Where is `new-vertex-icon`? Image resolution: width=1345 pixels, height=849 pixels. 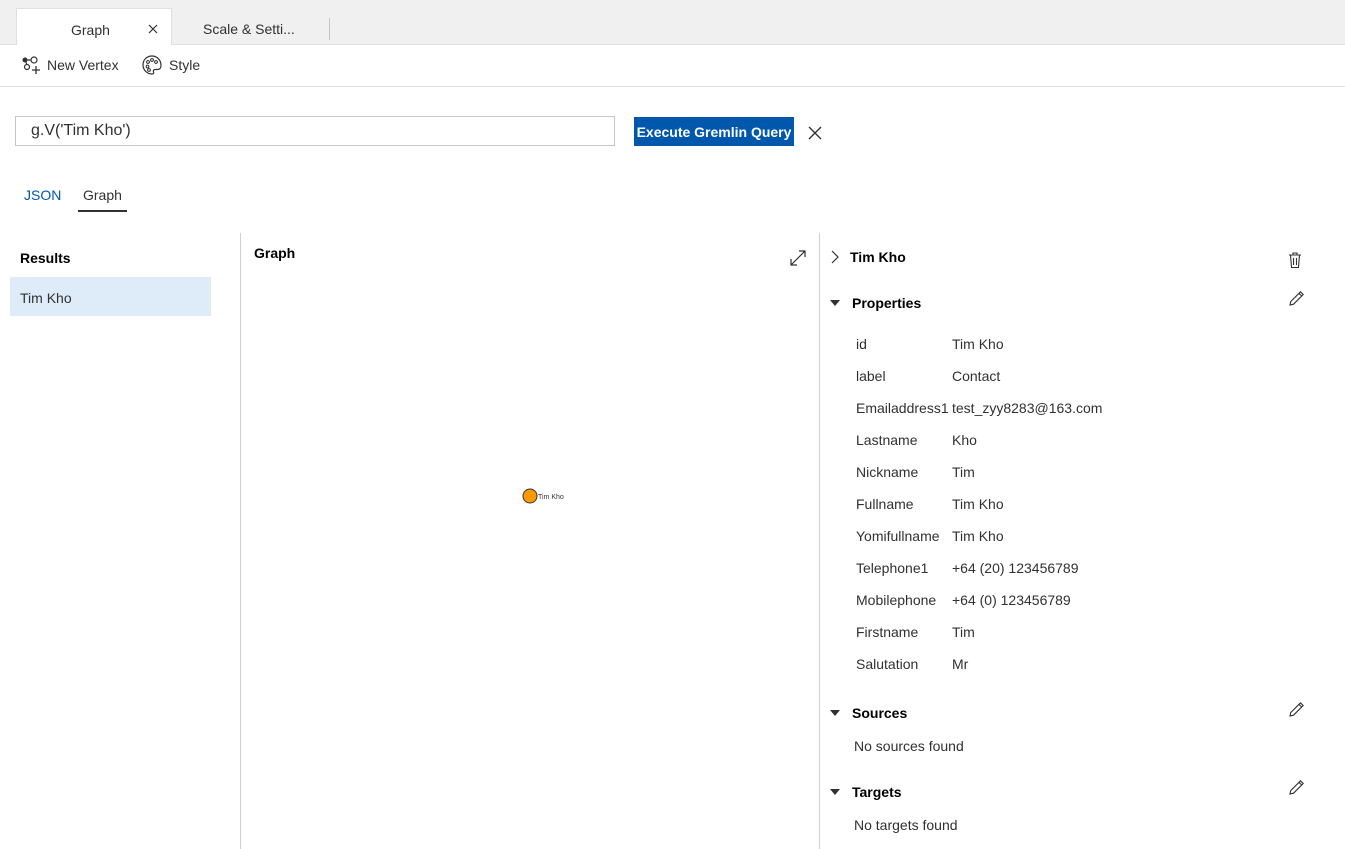 new-vertex-icon is located at coordinates (31, 65).